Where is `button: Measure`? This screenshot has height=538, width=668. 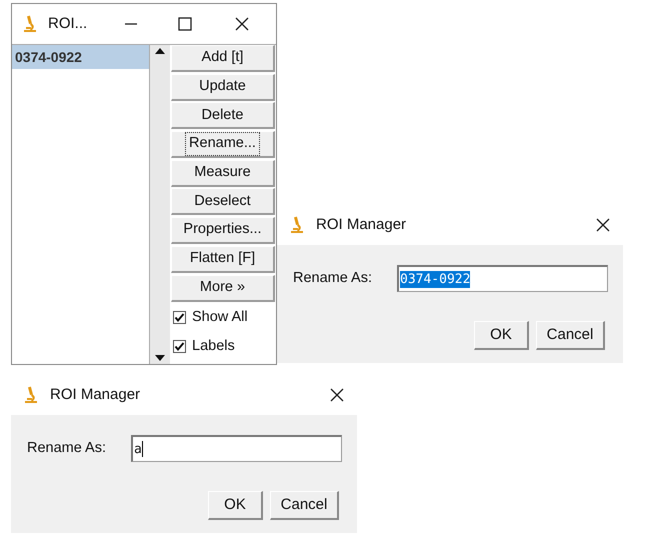
button: Measure is located at coordinates (223, 173).